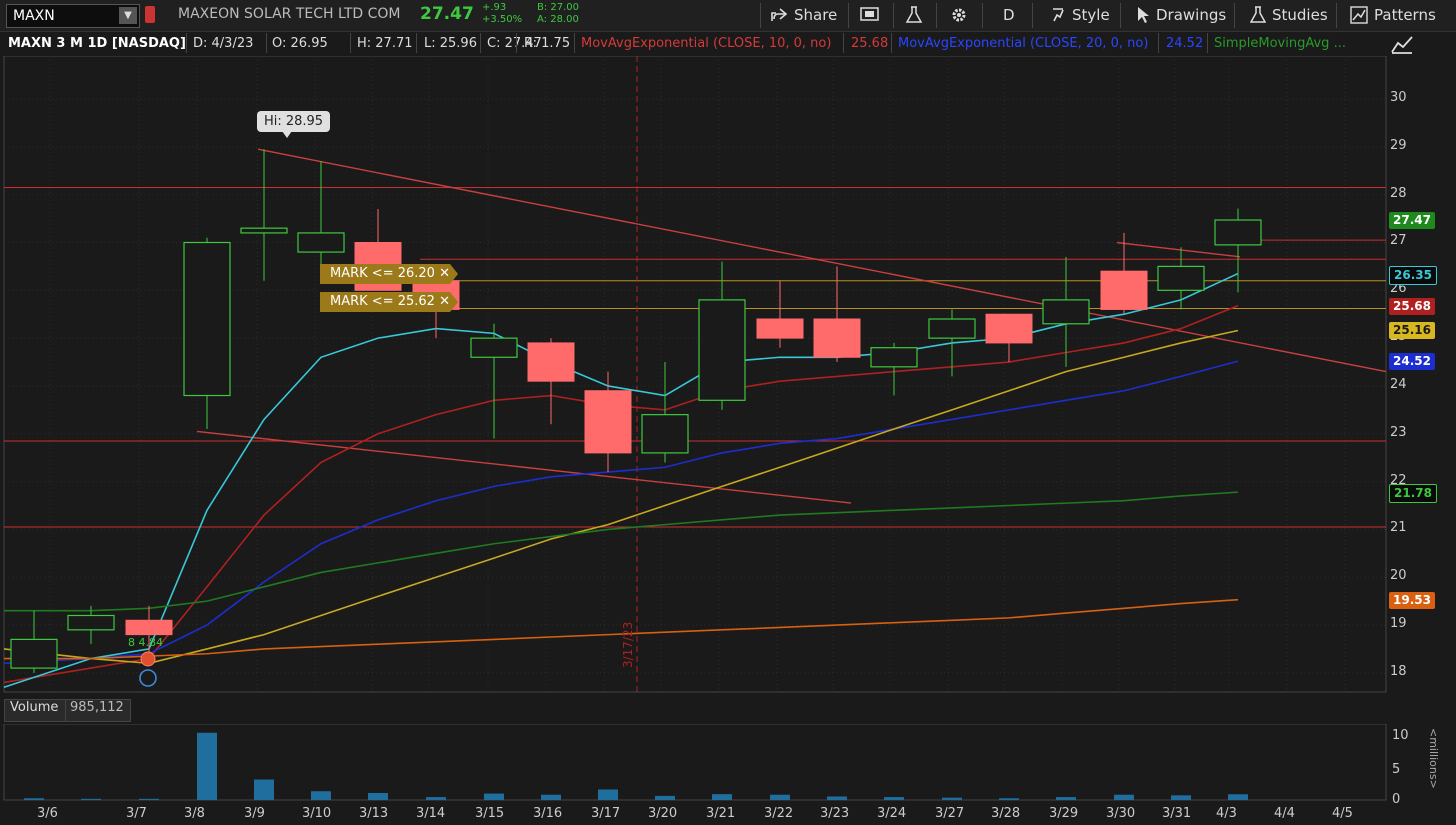  What do you see at coordinates (1396, 799) in the screenshot?
I see `volume-tick: 0` at bounding box center [1396, 799].